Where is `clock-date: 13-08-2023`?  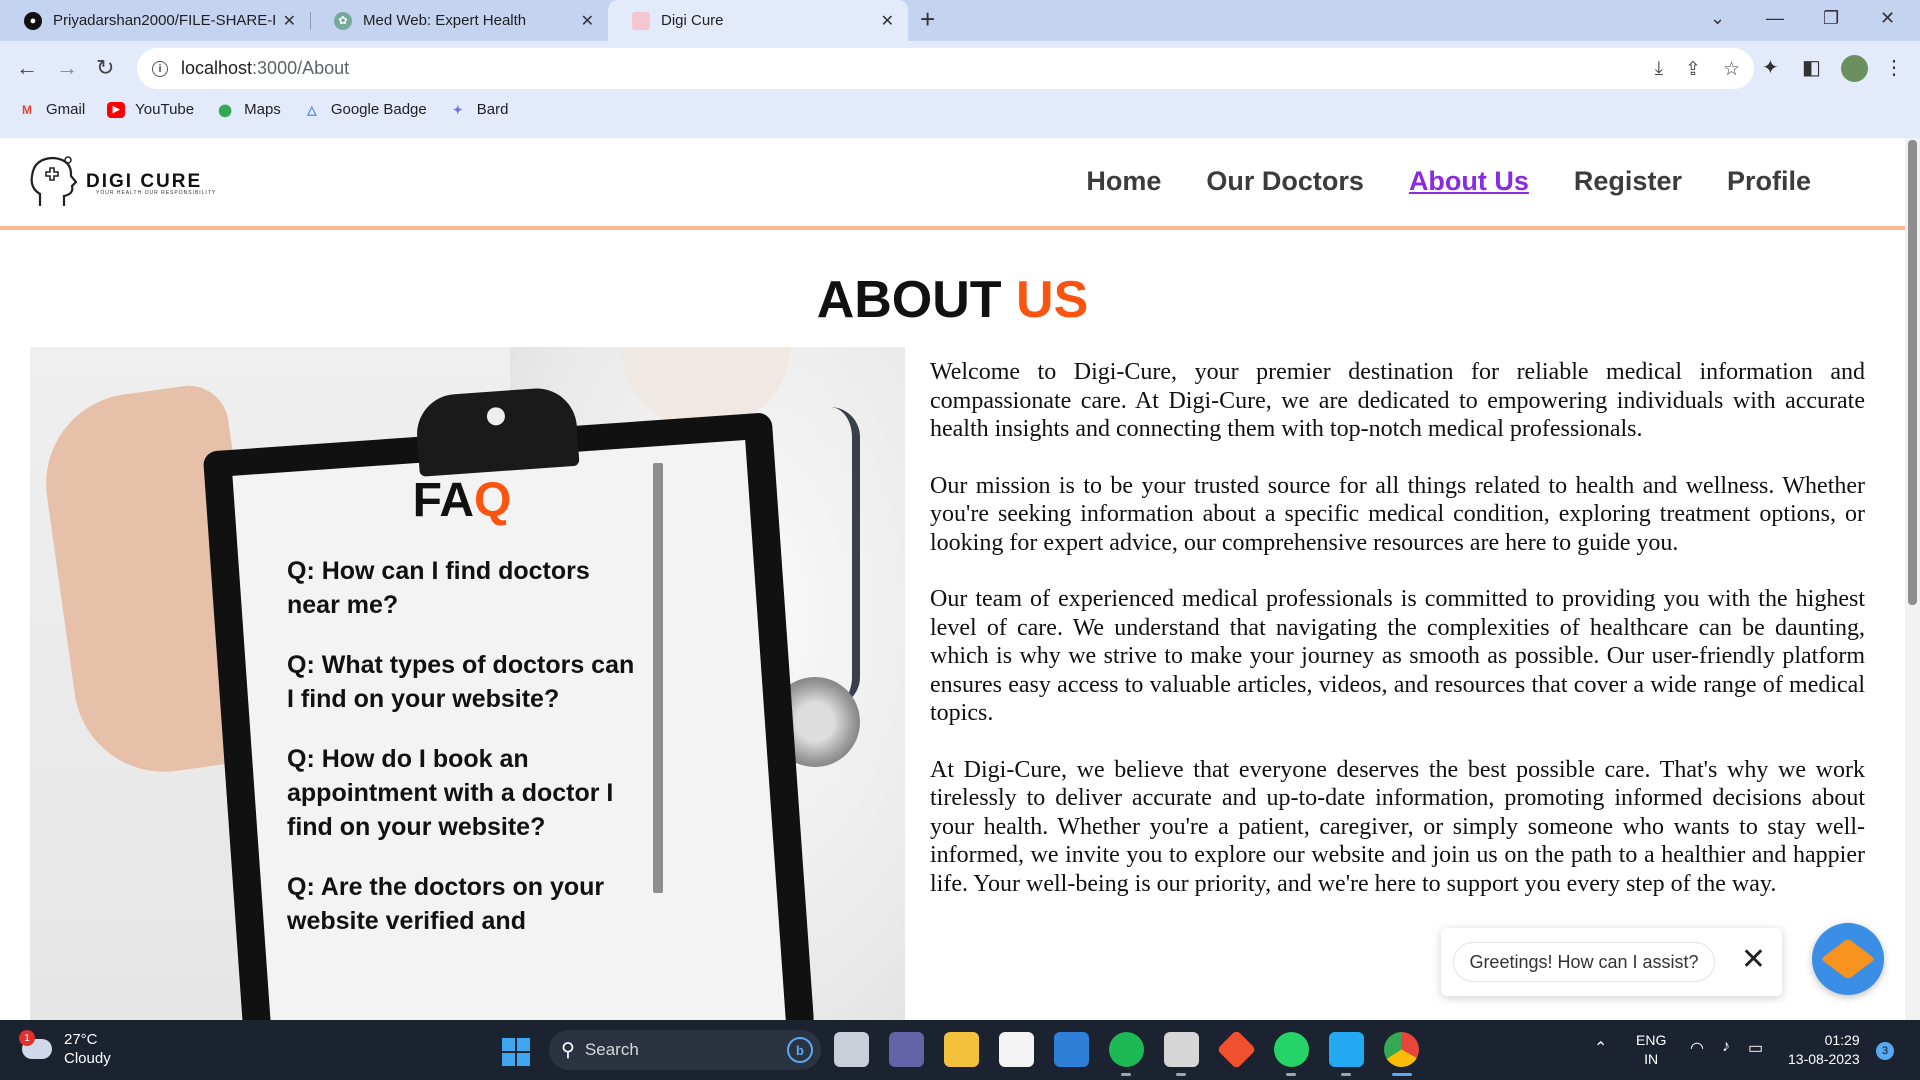 clock-date: 13-08-2023 is located at coordinates (1824, 1059).